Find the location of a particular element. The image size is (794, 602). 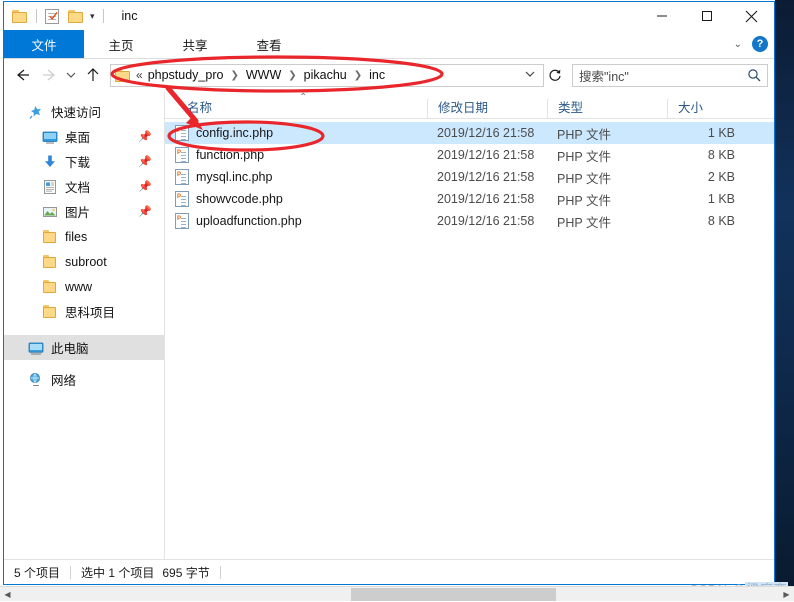

sidebar-item-www: www is located at coordinates (84, 286).